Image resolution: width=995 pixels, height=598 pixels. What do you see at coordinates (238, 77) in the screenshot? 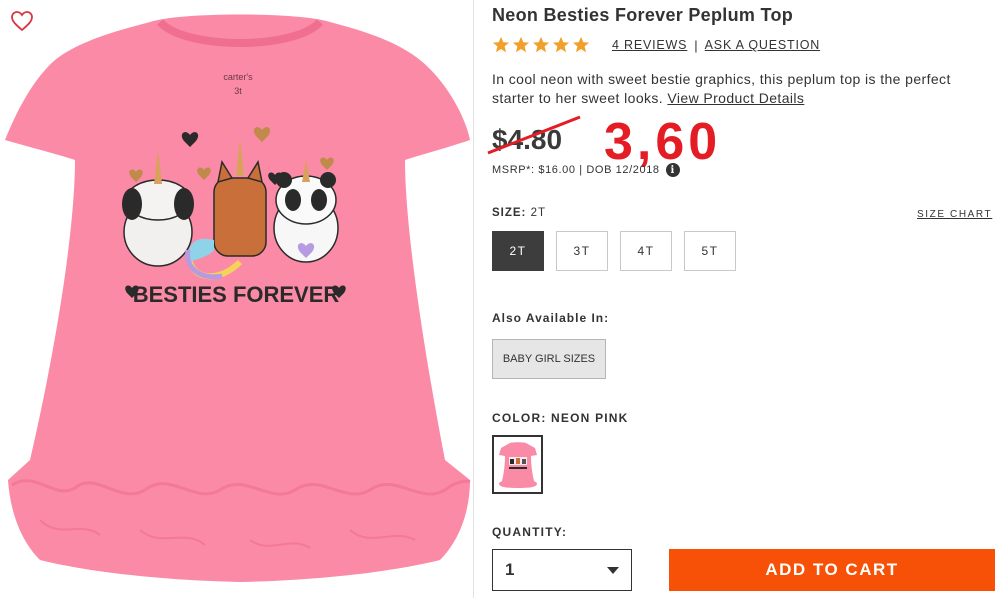
I see `tag-brand: carter's` at bounding box center [238, 77].